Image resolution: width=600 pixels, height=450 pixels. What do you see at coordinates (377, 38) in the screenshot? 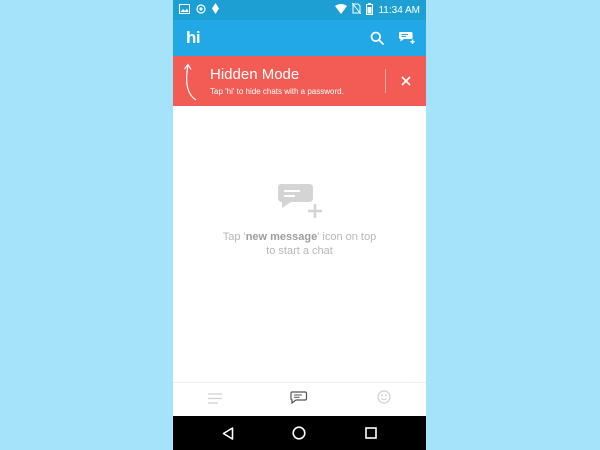
I see `search-icon` at bounding box center [377, 38].